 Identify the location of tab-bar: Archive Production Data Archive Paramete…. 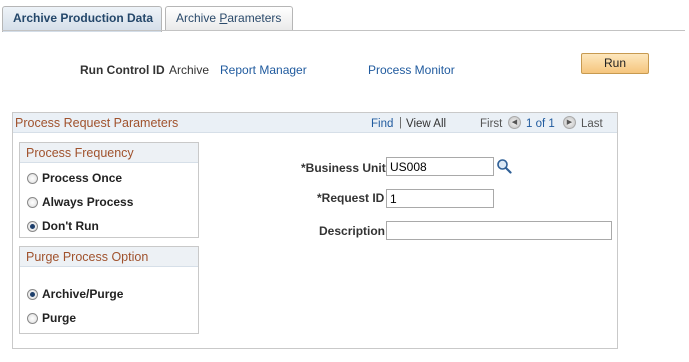
(344, 19).